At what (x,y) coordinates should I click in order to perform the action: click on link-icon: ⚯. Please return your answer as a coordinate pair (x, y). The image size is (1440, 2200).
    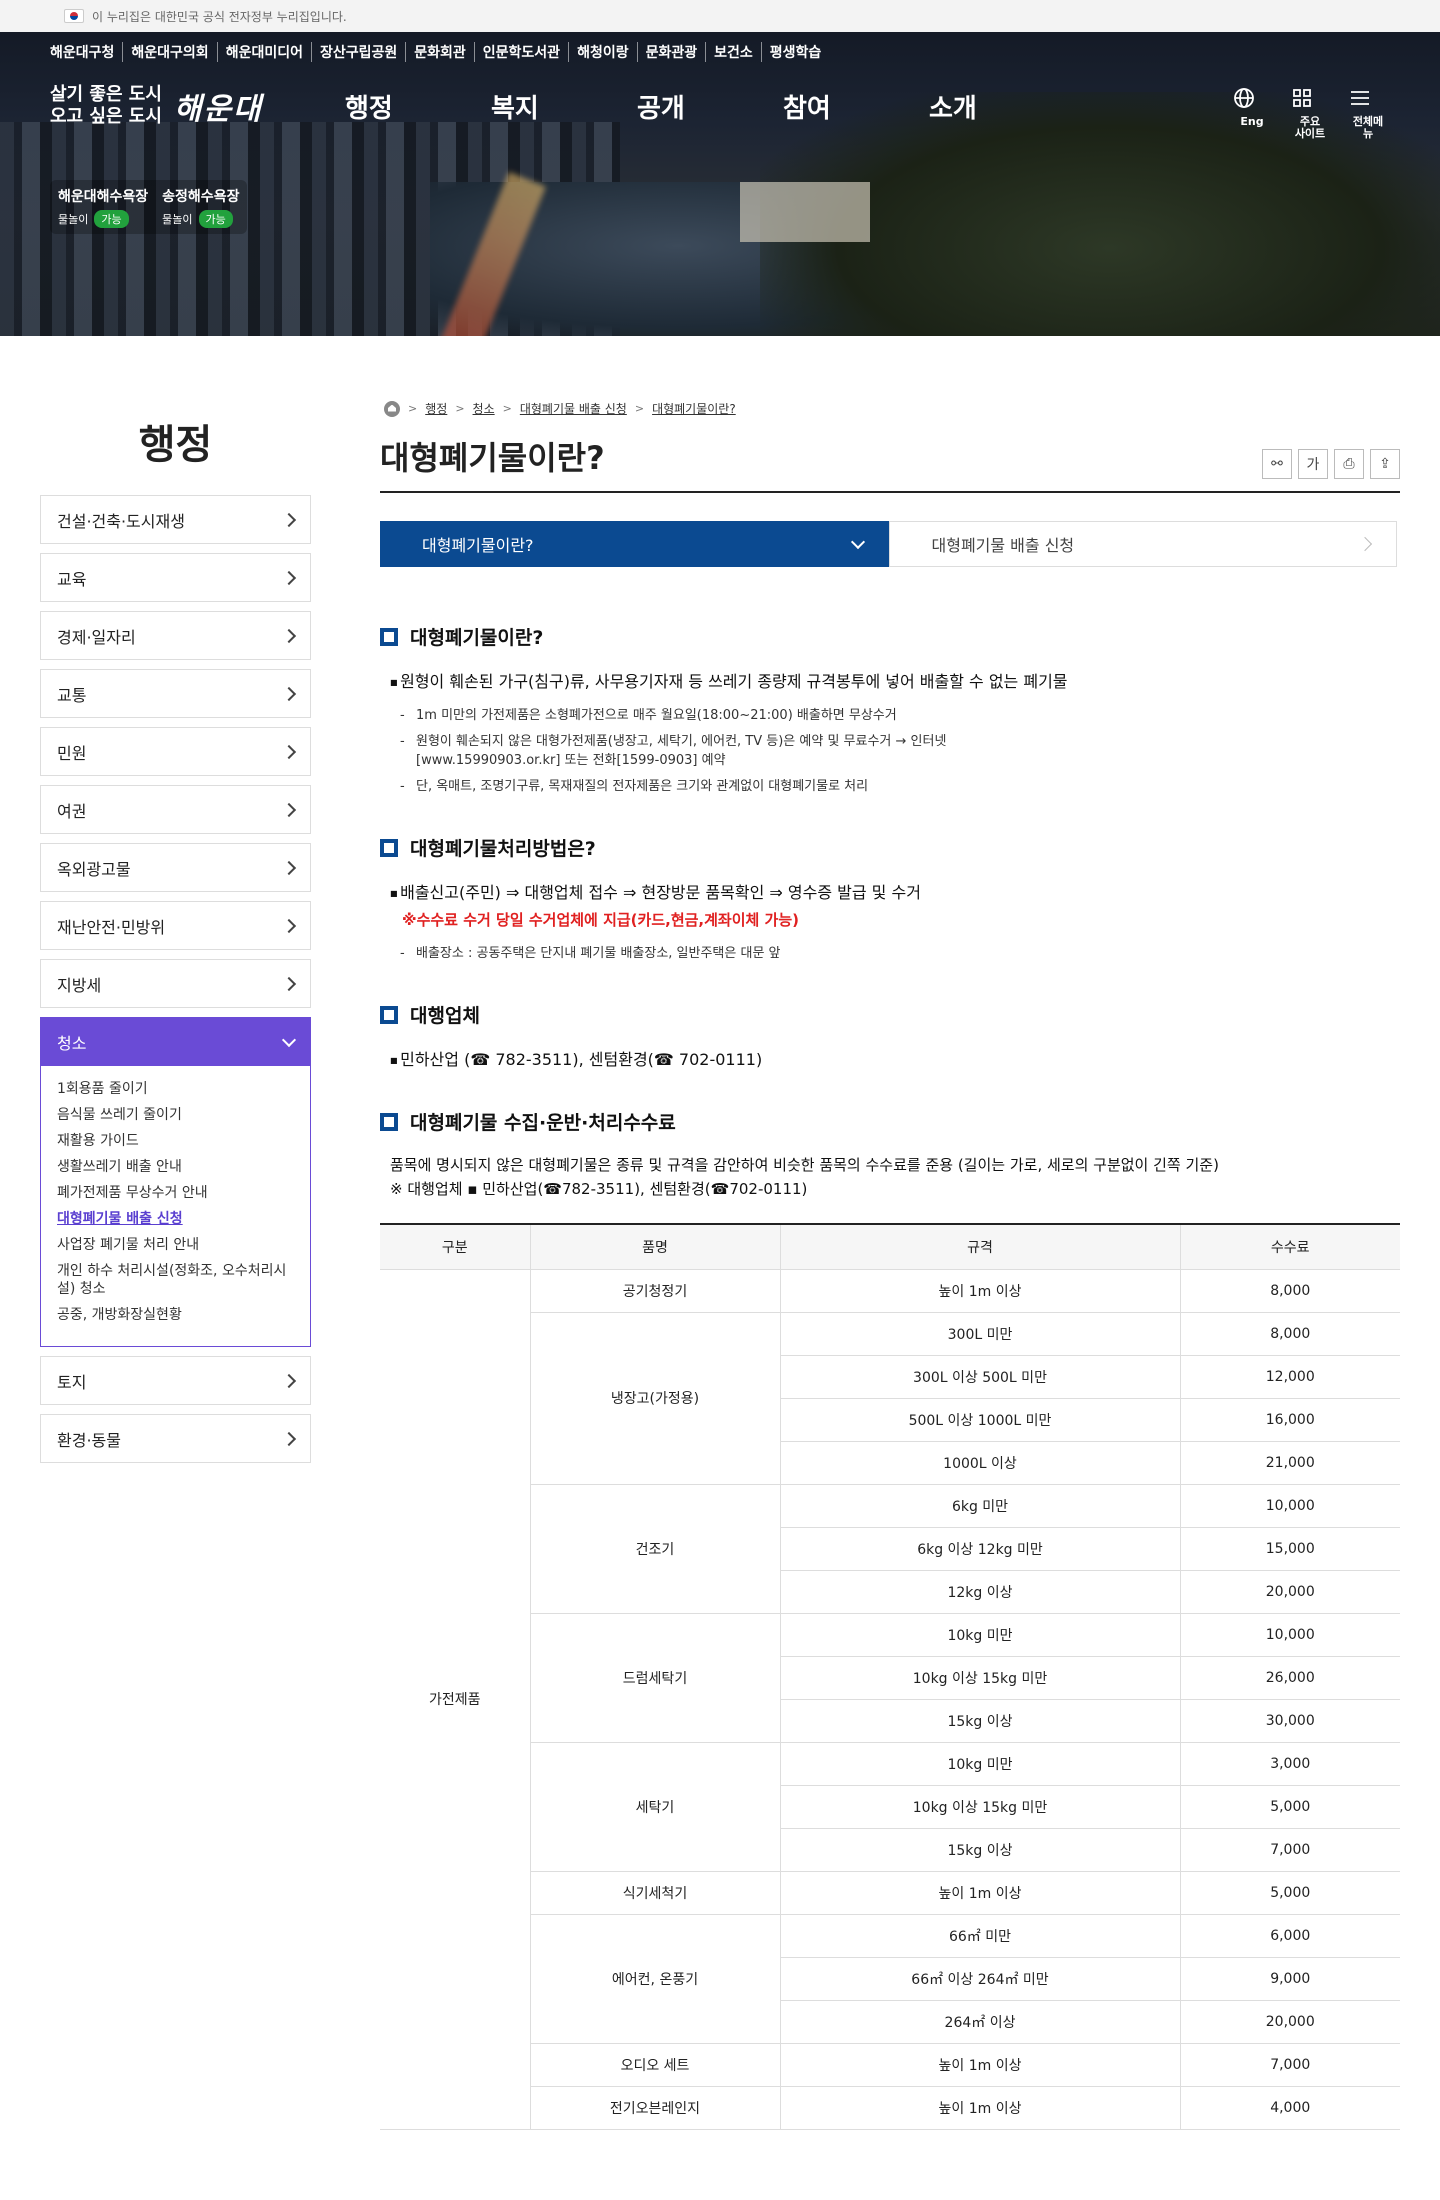
    Looking at the image, I should click on (1277, 464).